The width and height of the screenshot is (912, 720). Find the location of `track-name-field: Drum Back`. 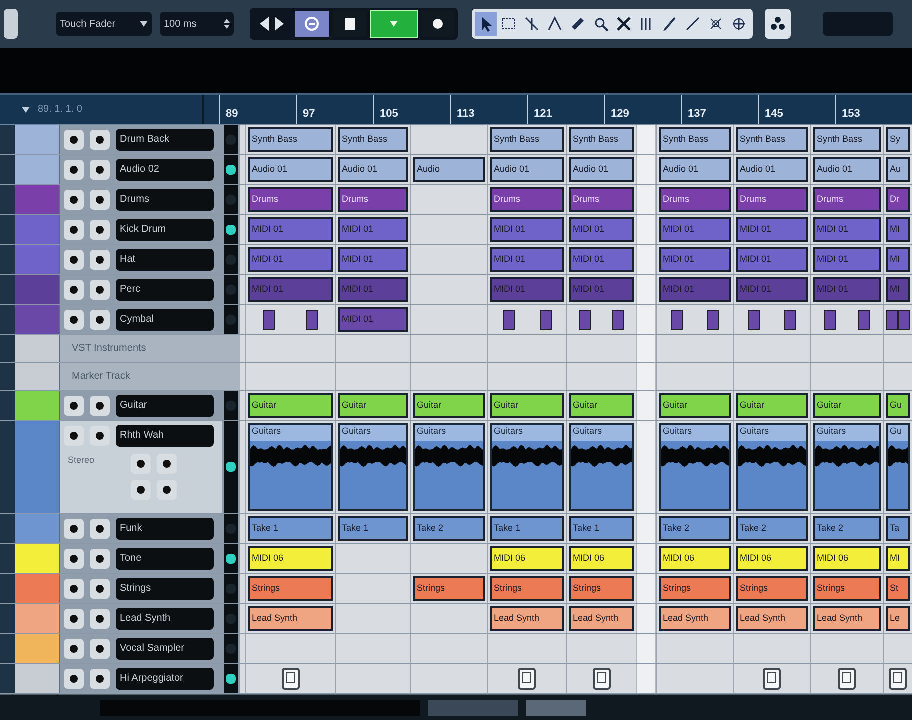

track-name-field: Drum Back is located at coordinates (165, 139).